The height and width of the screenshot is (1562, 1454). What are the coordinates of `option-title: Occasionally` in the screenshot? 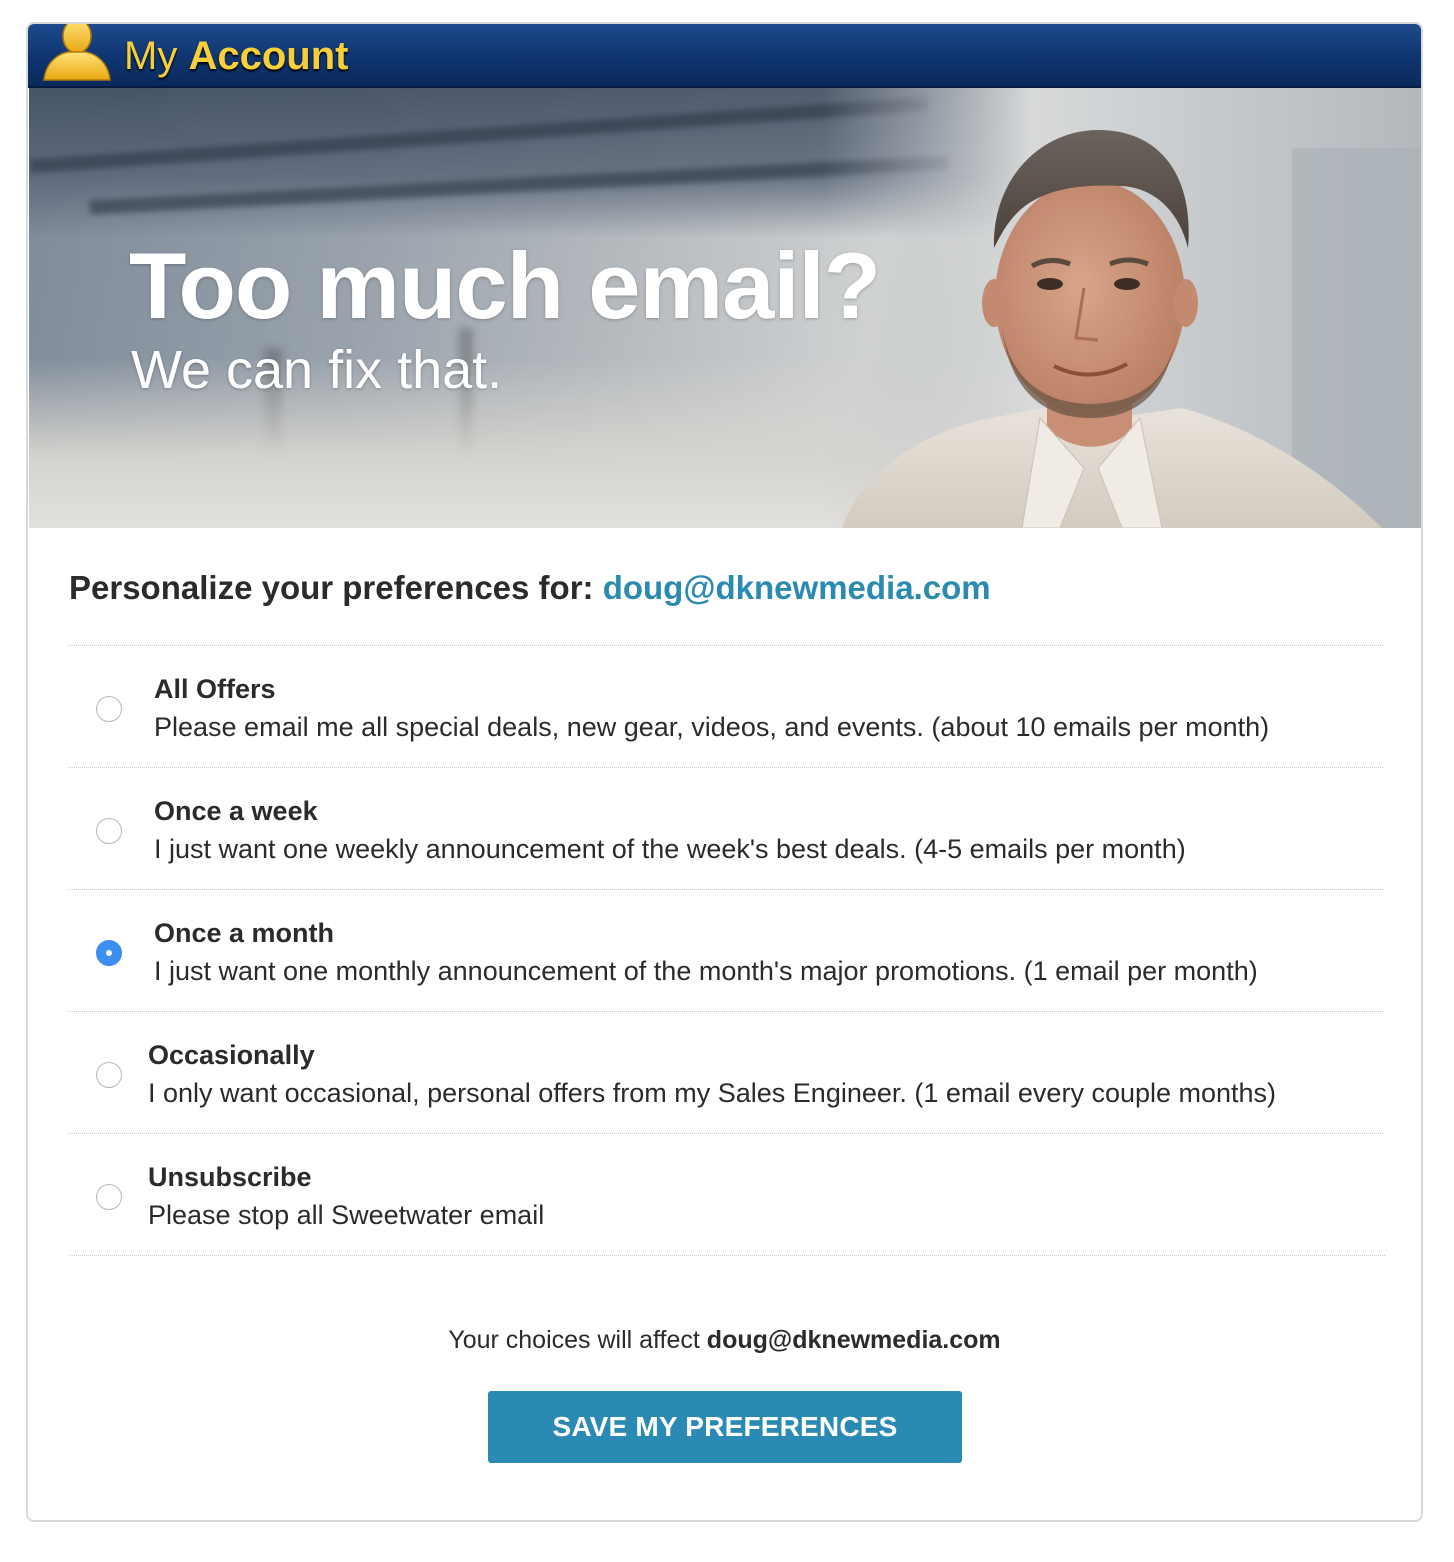 It's located at (231, 1055).